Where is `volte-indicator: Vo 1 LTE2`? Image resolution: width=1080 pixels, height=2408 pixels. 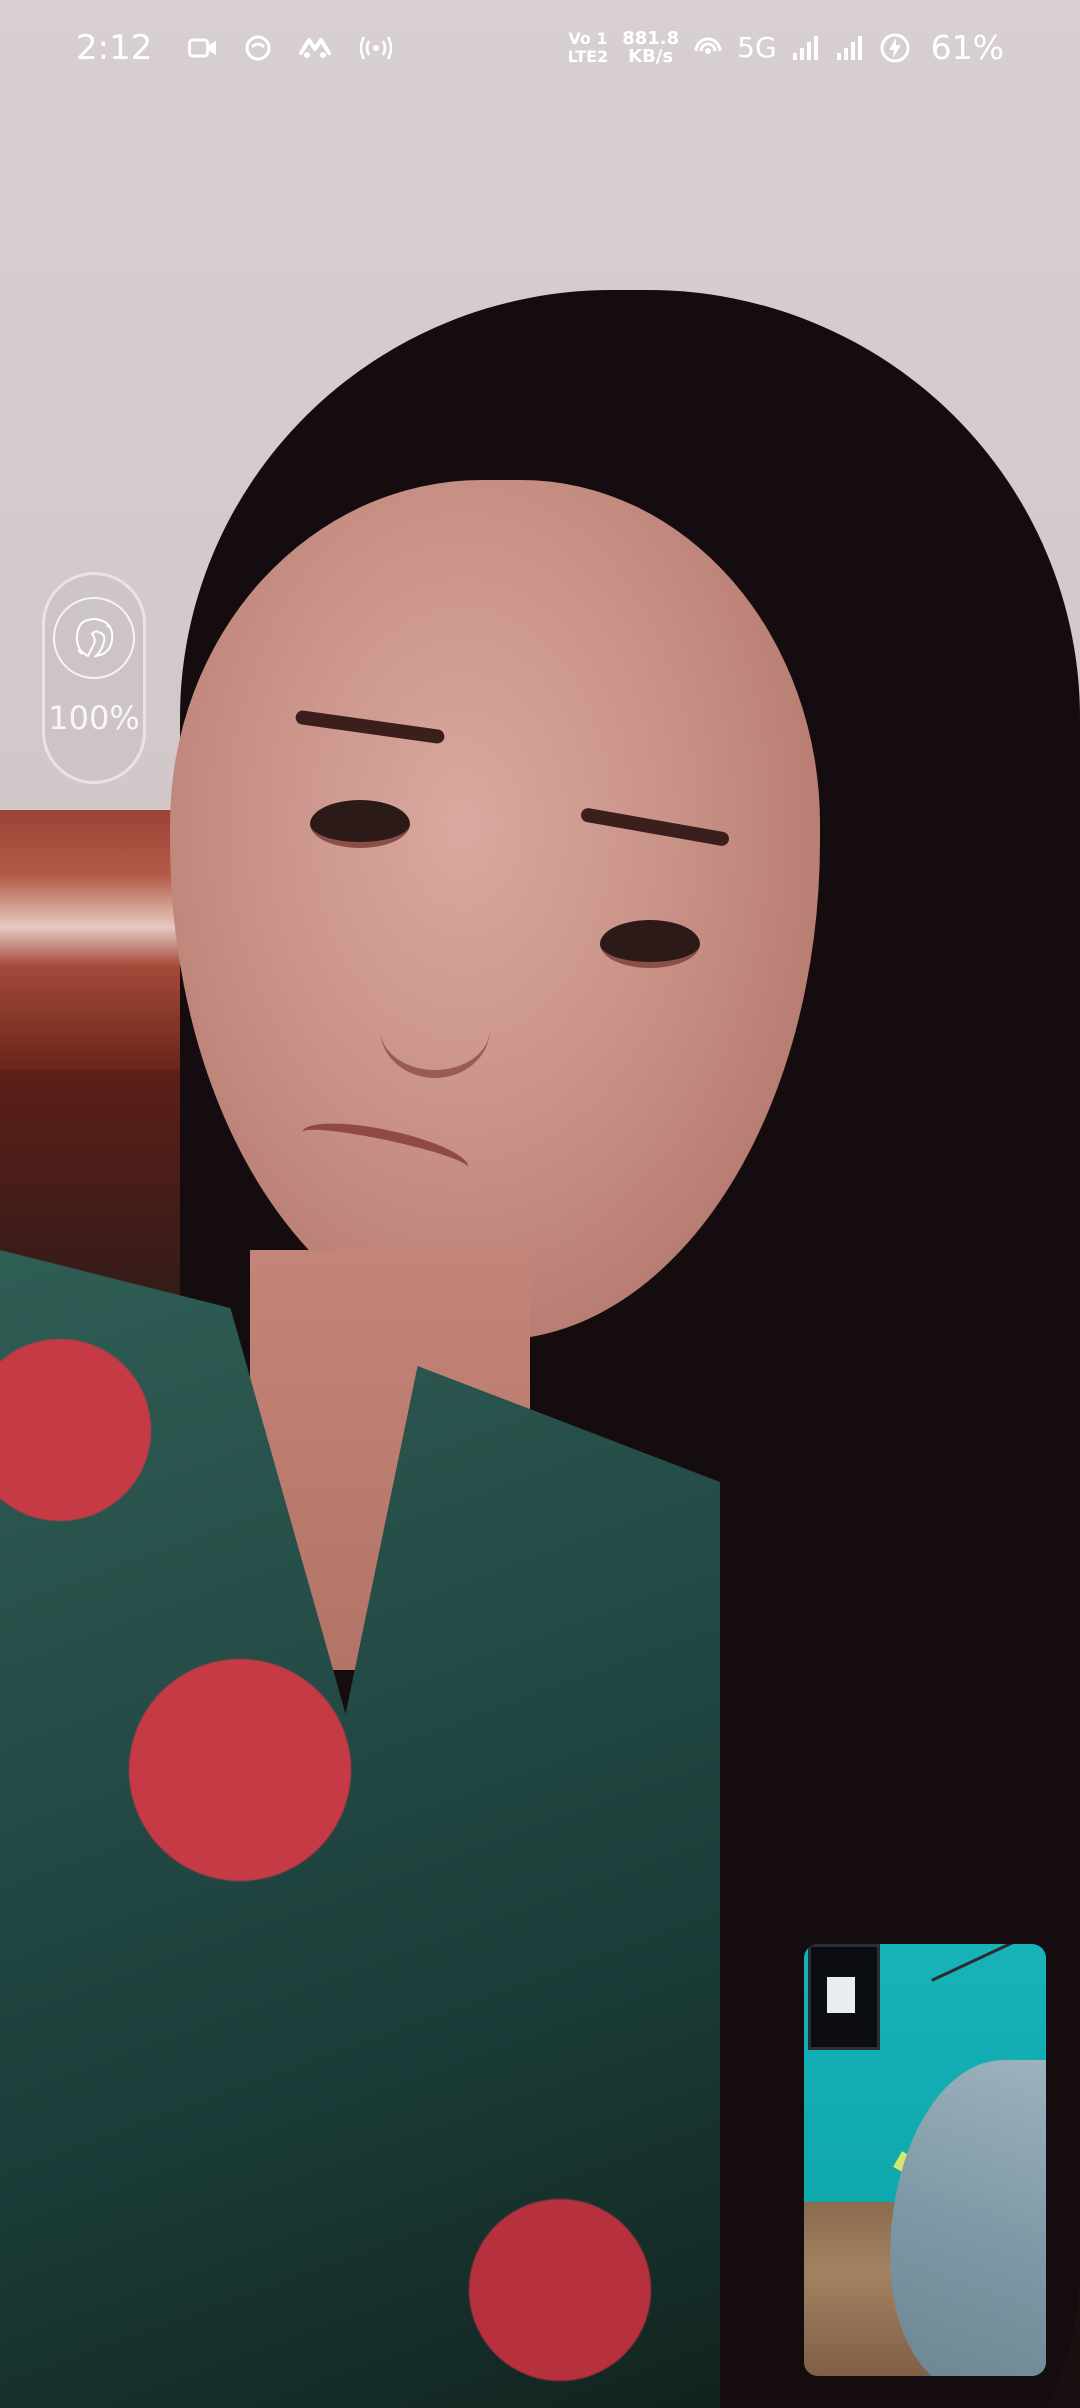
volte-indicator: Vo 1 LTE2 is located at coordinates (588, 47).